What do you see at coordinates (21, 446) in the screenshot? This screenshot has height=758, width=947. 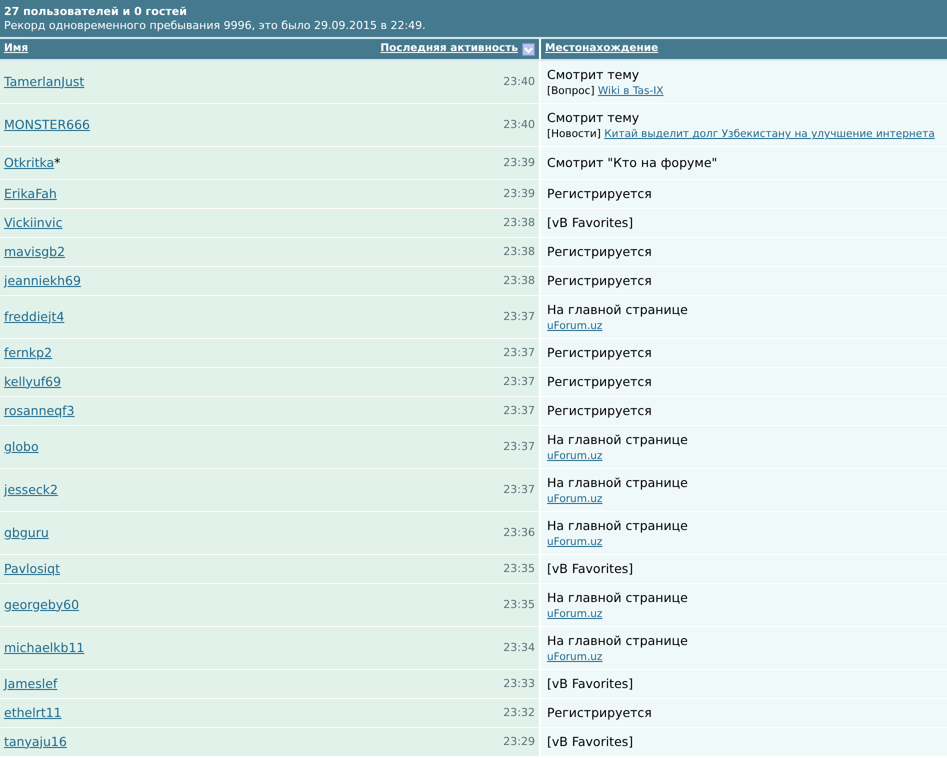 I see `username-link: globo` at bounding box center [21, 446].